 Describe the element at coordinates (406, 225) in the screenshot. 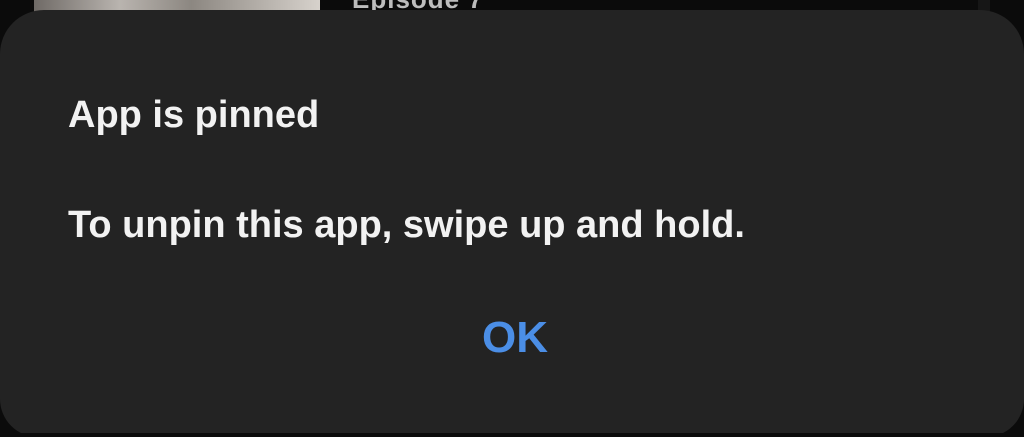

I see `dialog-message: To unpin this app, swipe up and hold.` at that location.